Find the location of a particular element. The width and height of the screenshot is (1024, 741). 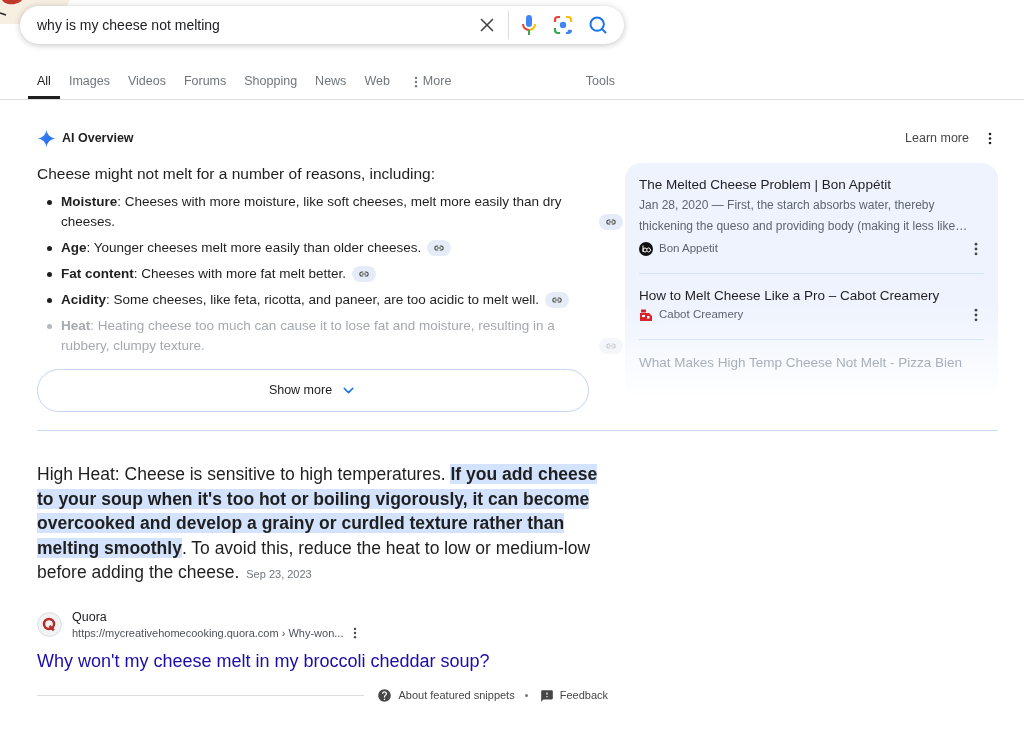

list-item-text: Moisture: Cheeses with more moisture, like soft cheeses, melt more easily than dry cheeses. is located at coordinates (312, 212).